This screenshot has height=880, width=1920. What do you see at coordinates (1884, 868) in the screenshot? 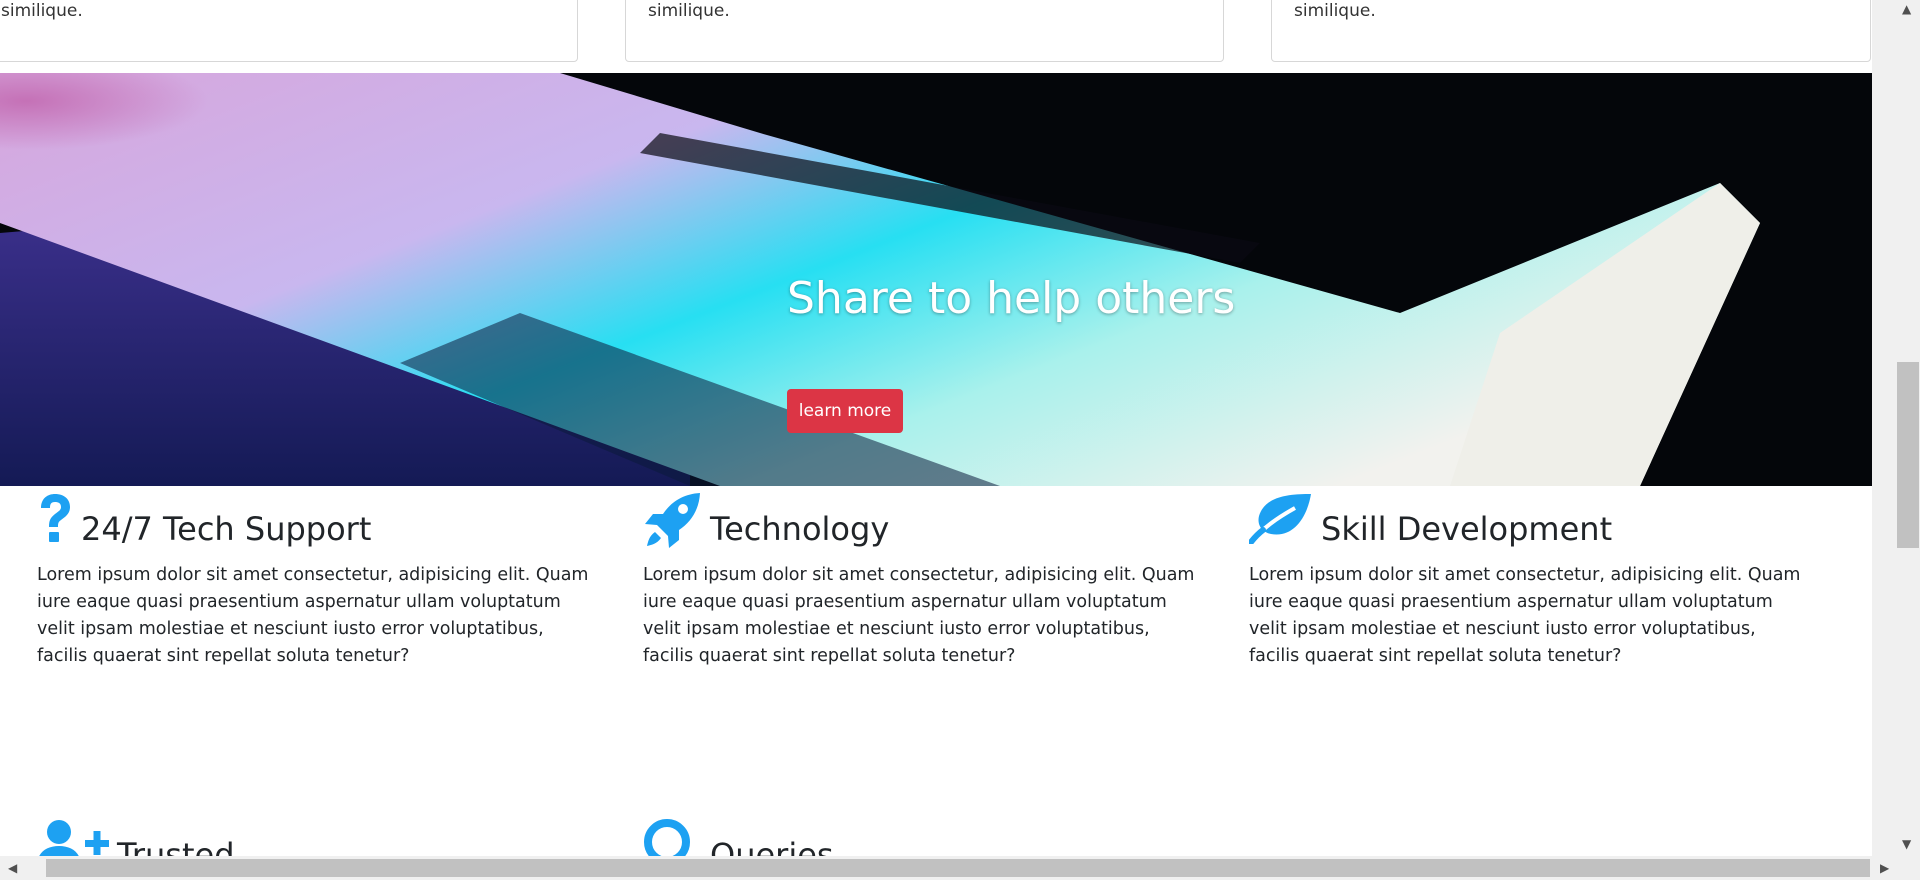
I see `scroll-right-icon: ▶` at bounding box center [1884, 868].